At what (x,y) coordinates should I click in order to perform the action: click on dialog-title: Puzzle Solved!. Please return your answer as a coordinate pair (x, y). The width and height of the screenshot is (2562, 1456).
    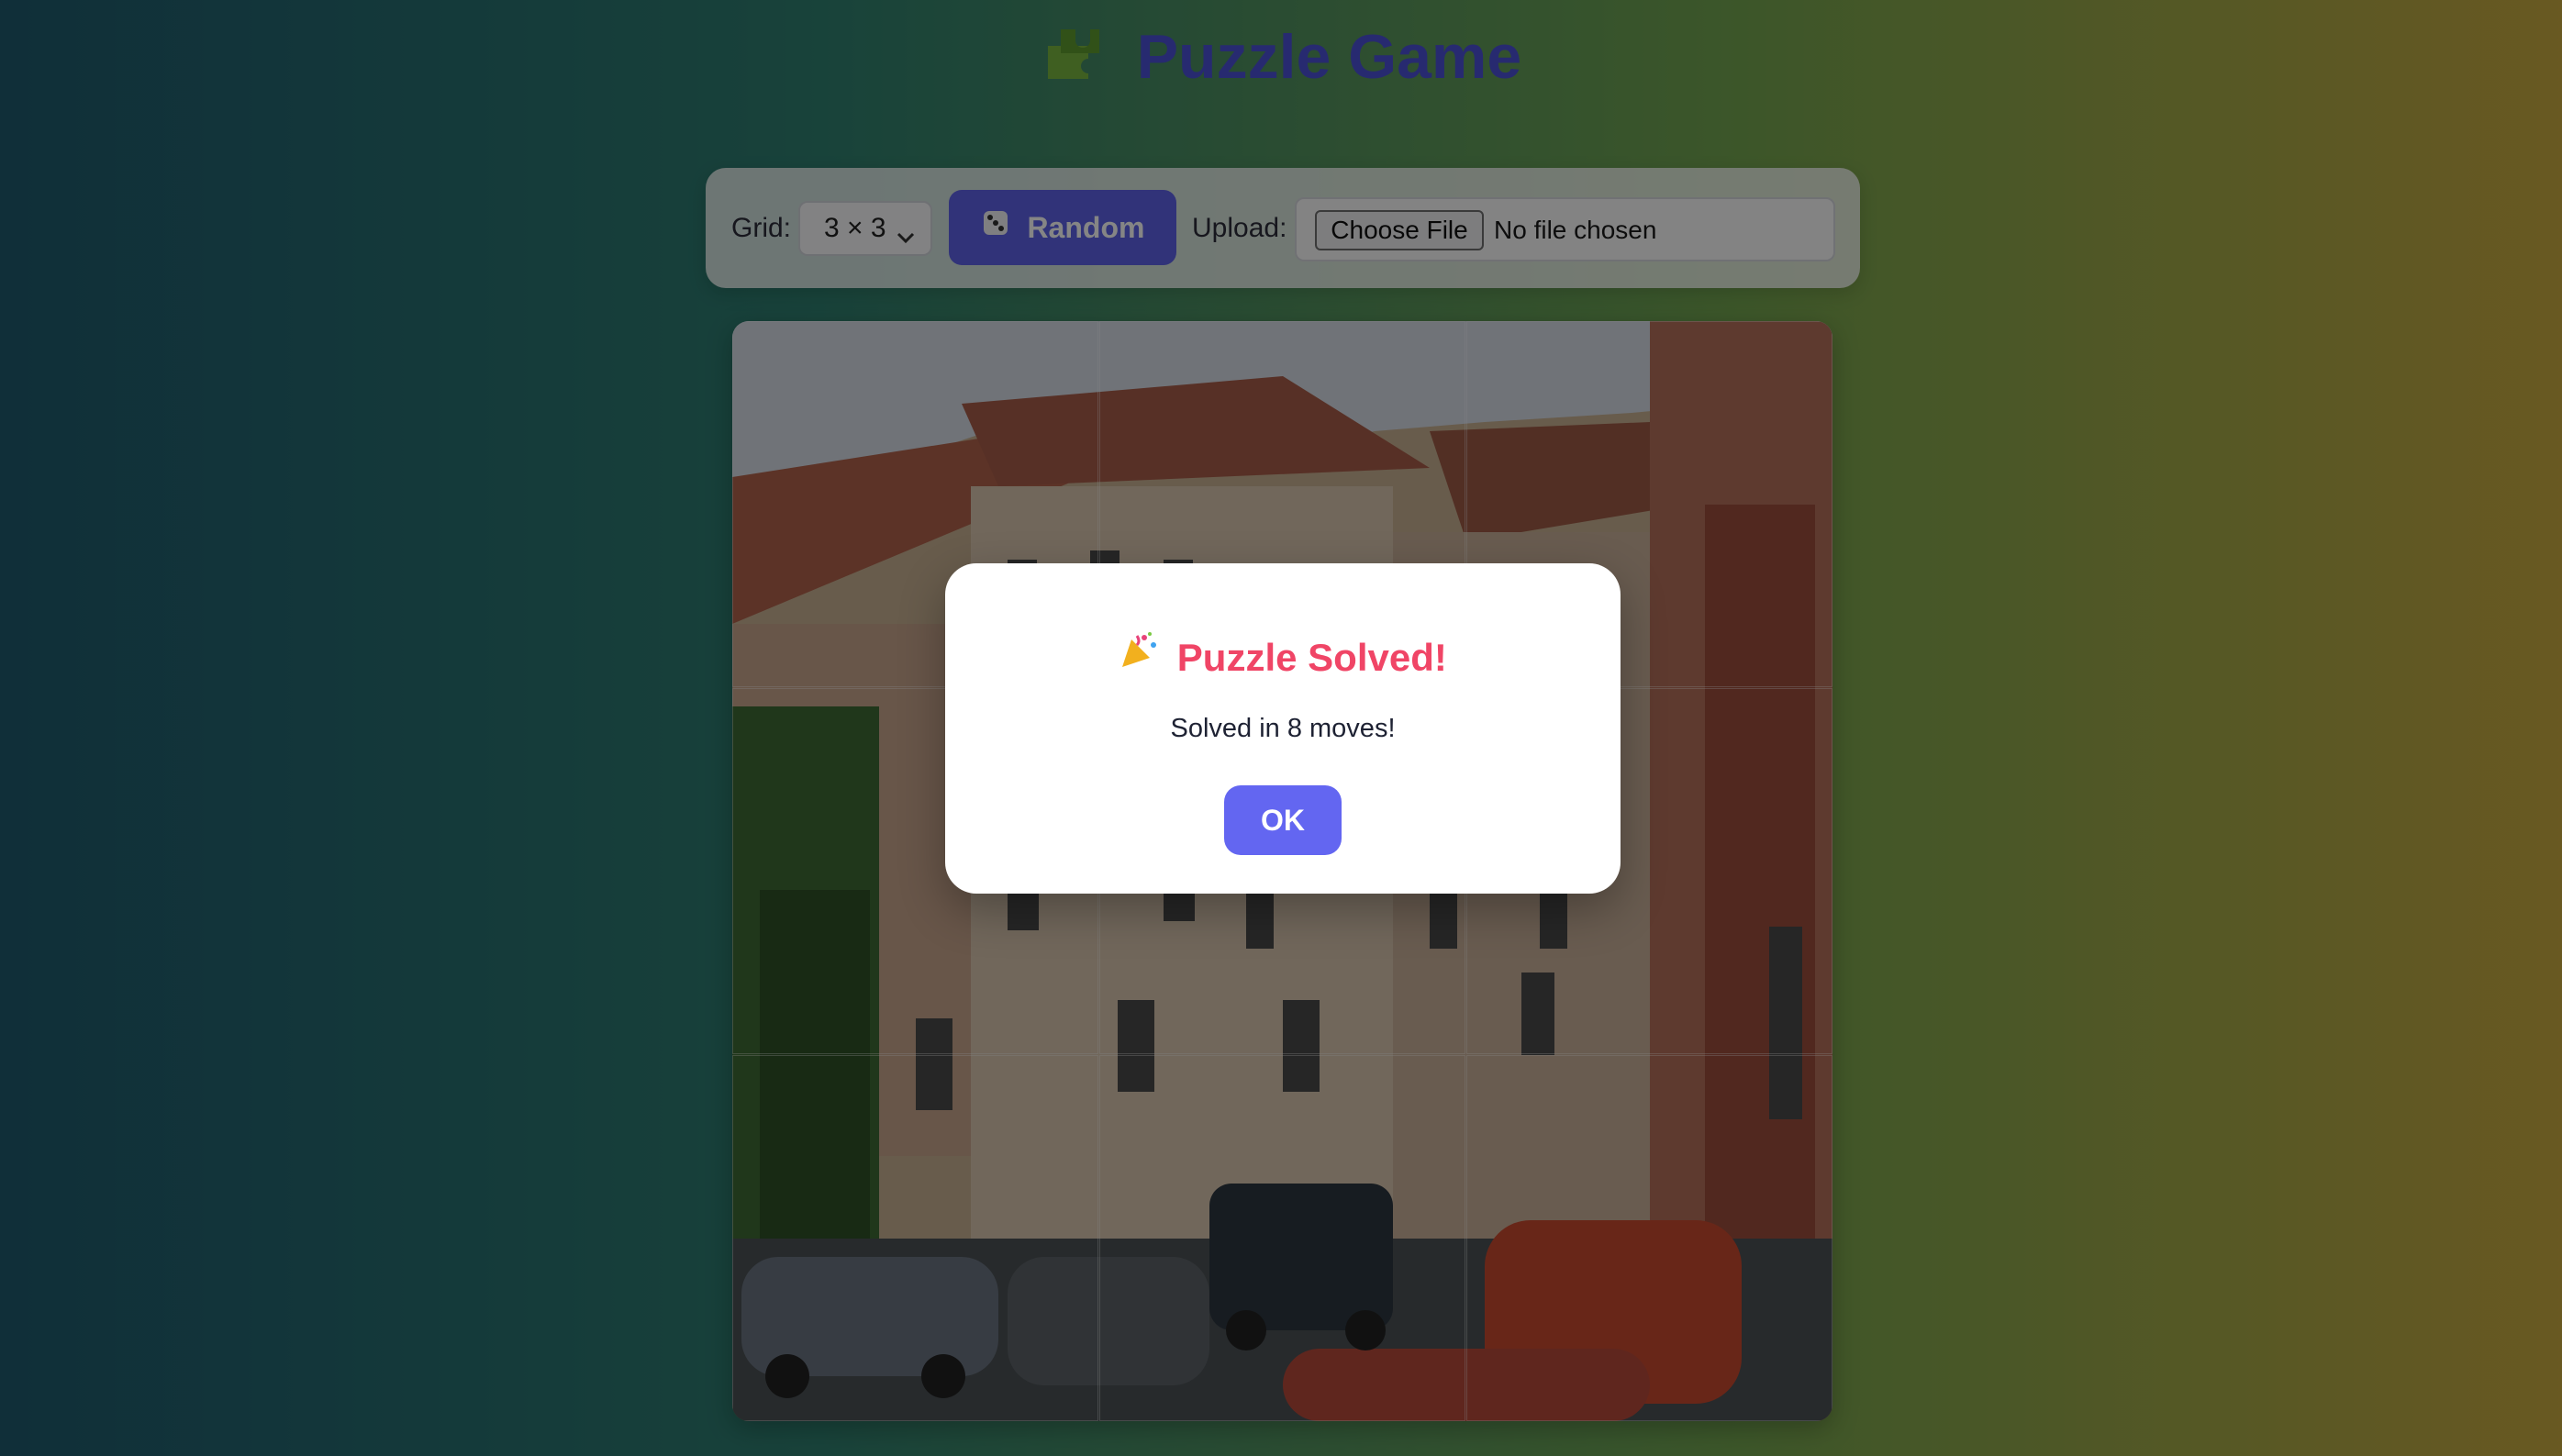
    Looking at the image, I should click on (1283, 656).